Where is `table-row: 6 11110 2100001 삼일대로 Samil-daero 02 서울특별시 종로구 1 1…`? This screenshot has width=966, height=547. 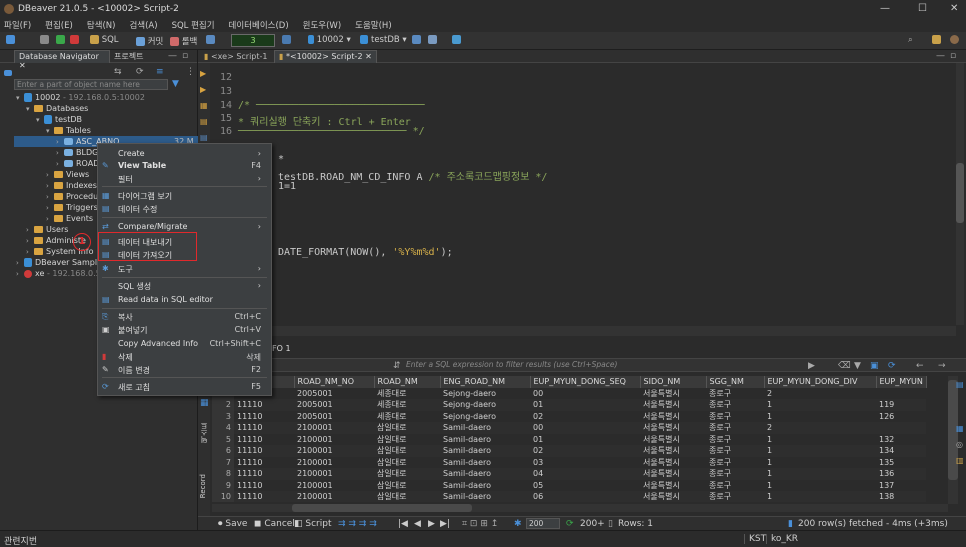 table-row: 6 11110 2100001 삼일대로 Samil-daero 02 서울특별시 종로구 1 1… is located at coordinates (569, 451).